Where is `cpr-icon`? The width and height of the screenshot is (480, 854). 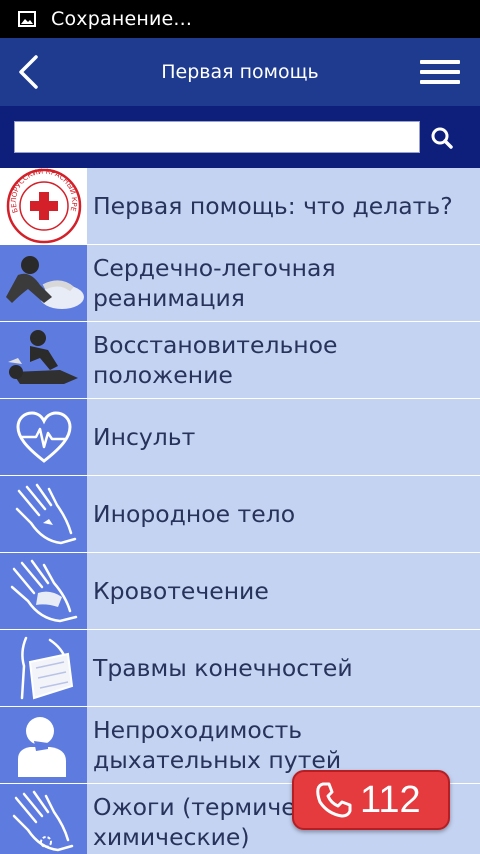
cpr-icon is located at coordinates (43, 283).